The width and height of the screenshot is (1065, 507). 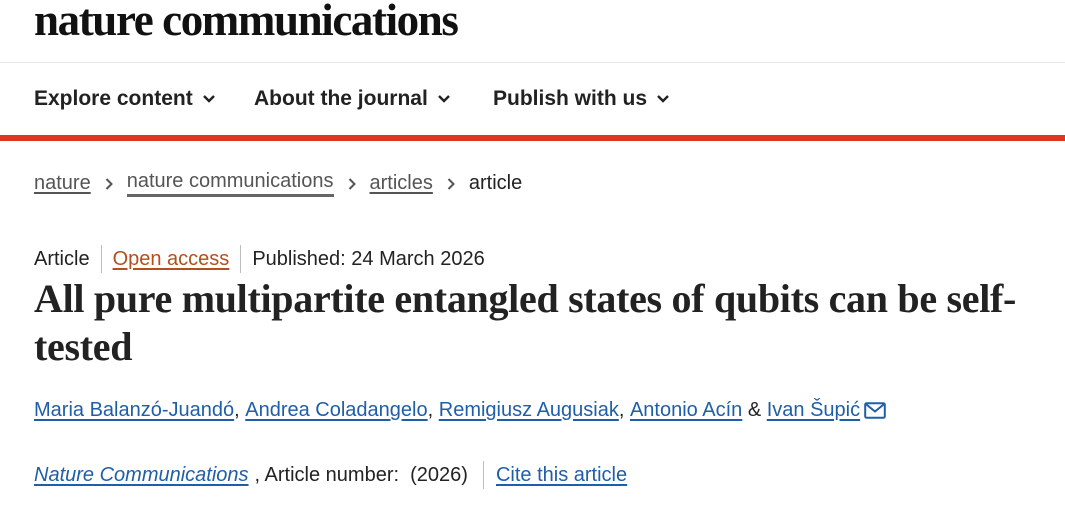 I want to click on nav-label: About the journal, so click(x=341, y=98).